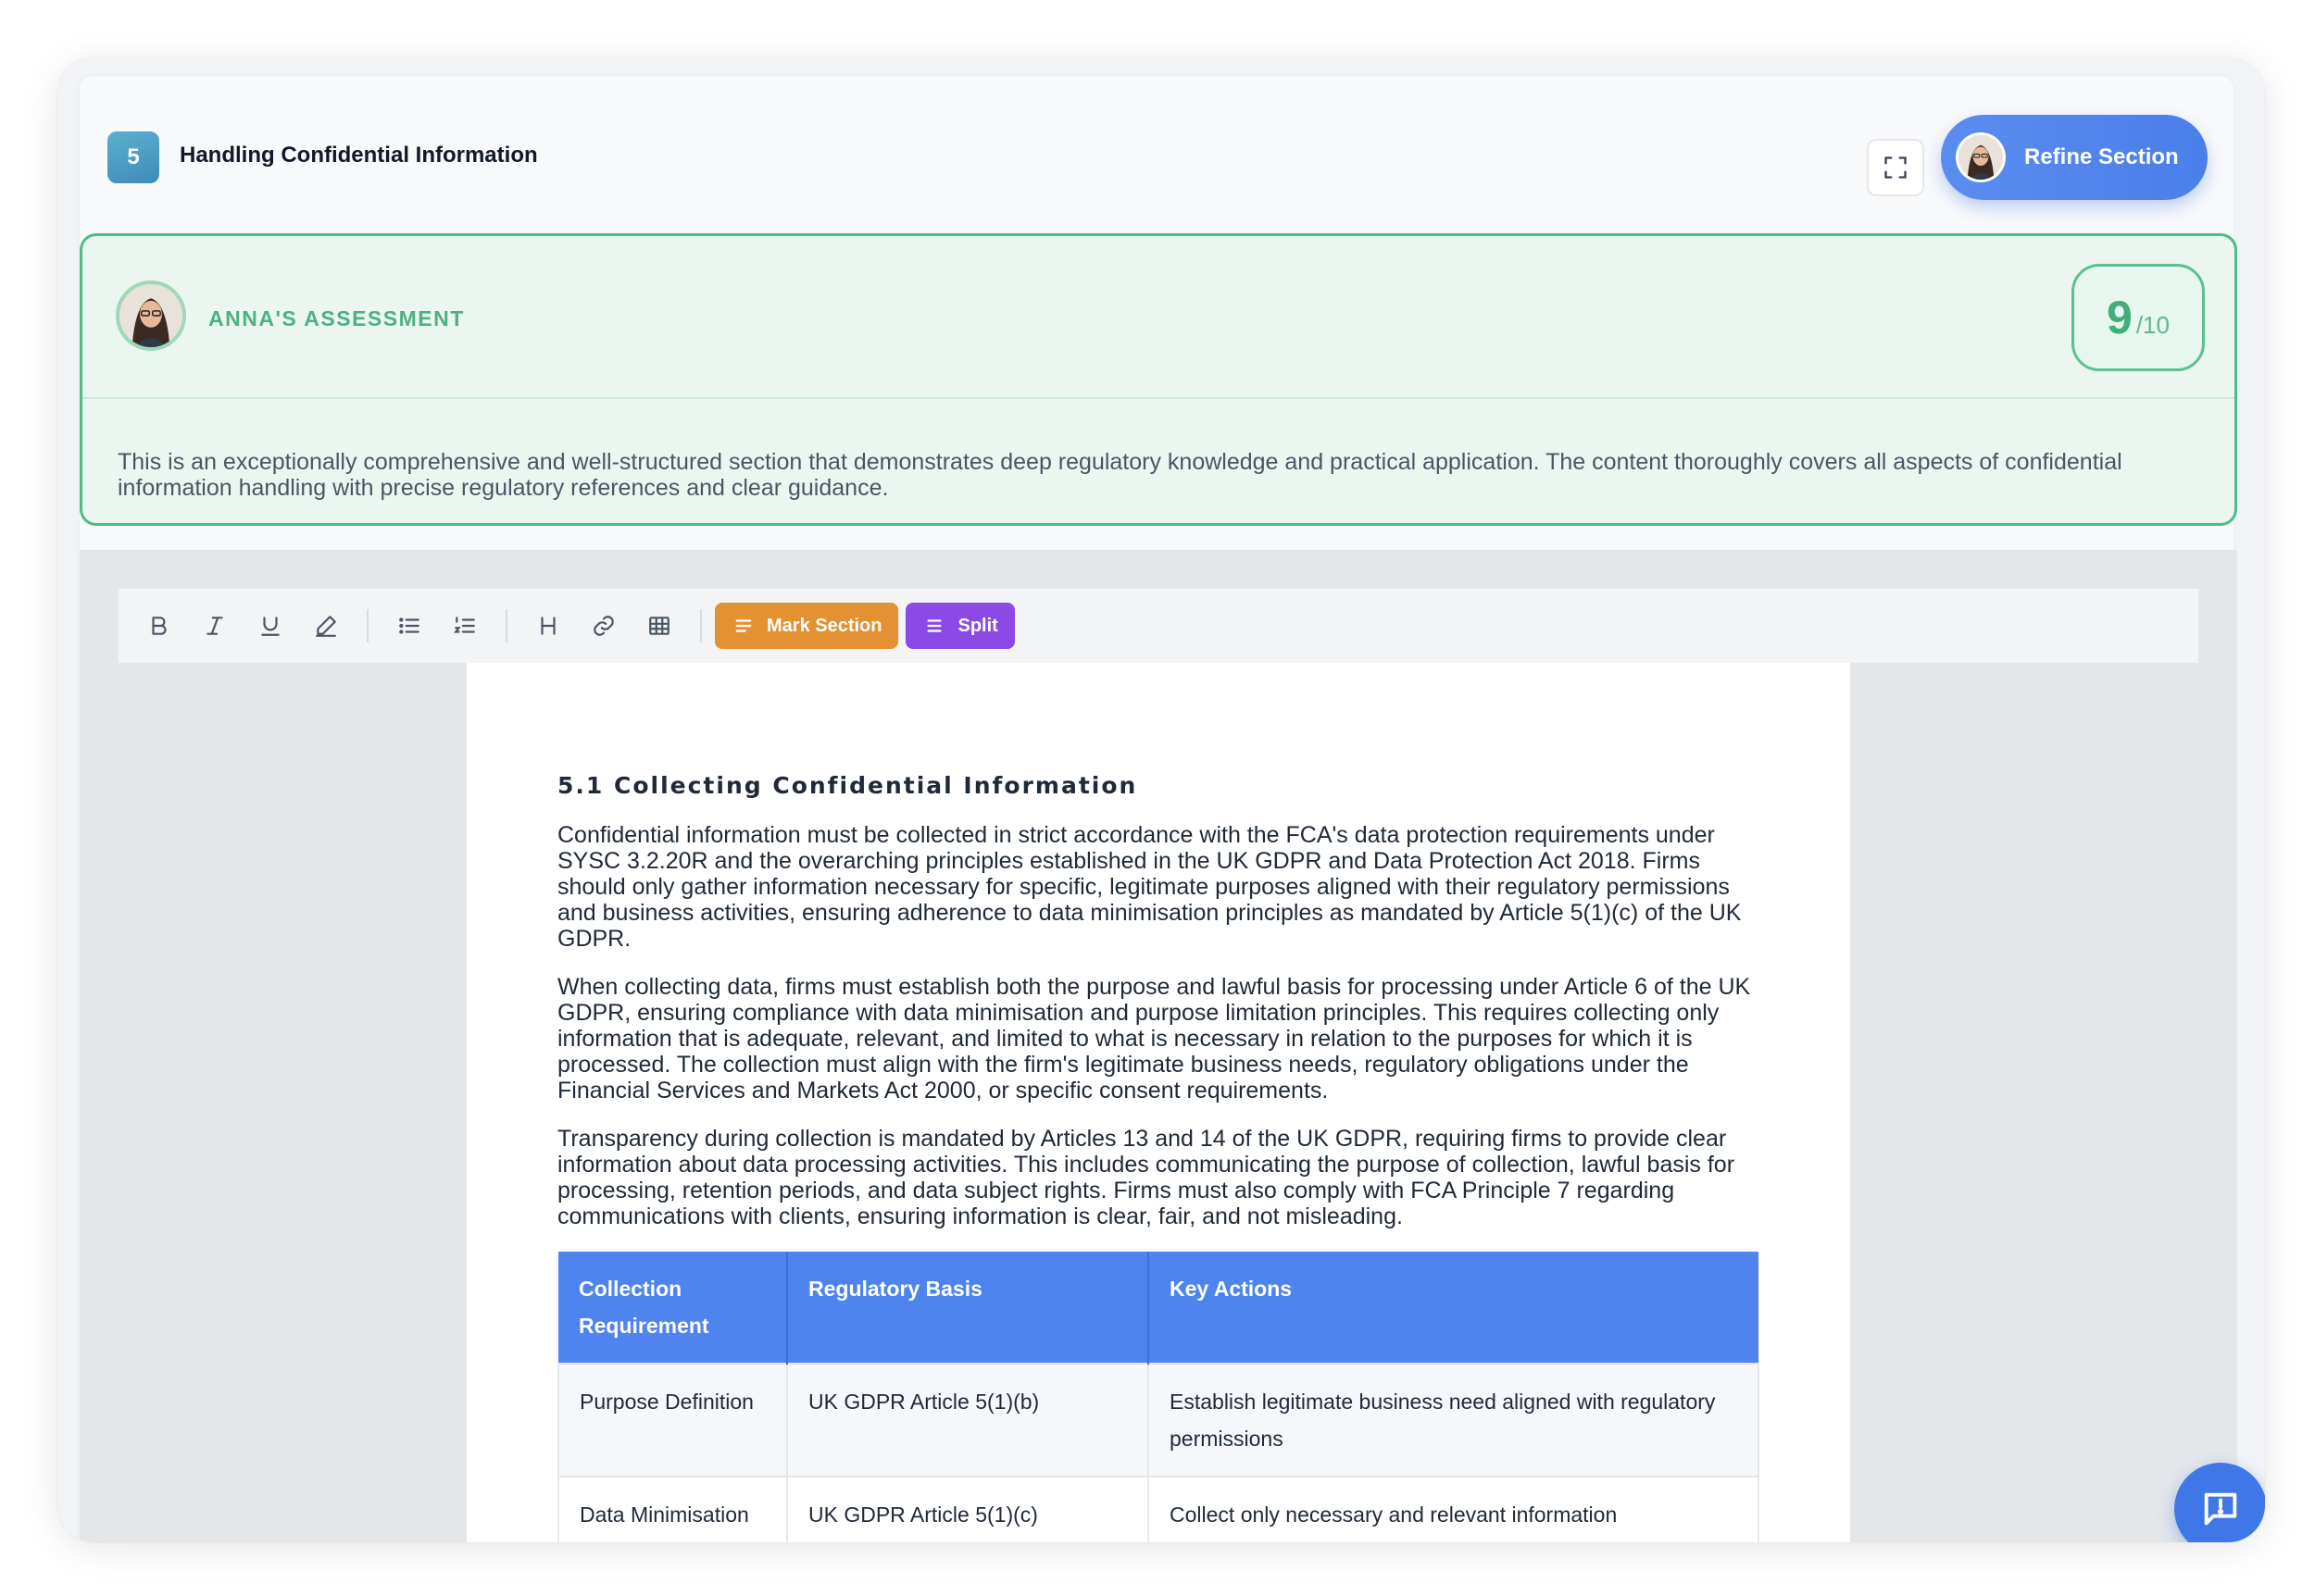 This screenshot has width=2315, height=1596. I want to click on mark-section-label: Mark Section, so click(824, 625).